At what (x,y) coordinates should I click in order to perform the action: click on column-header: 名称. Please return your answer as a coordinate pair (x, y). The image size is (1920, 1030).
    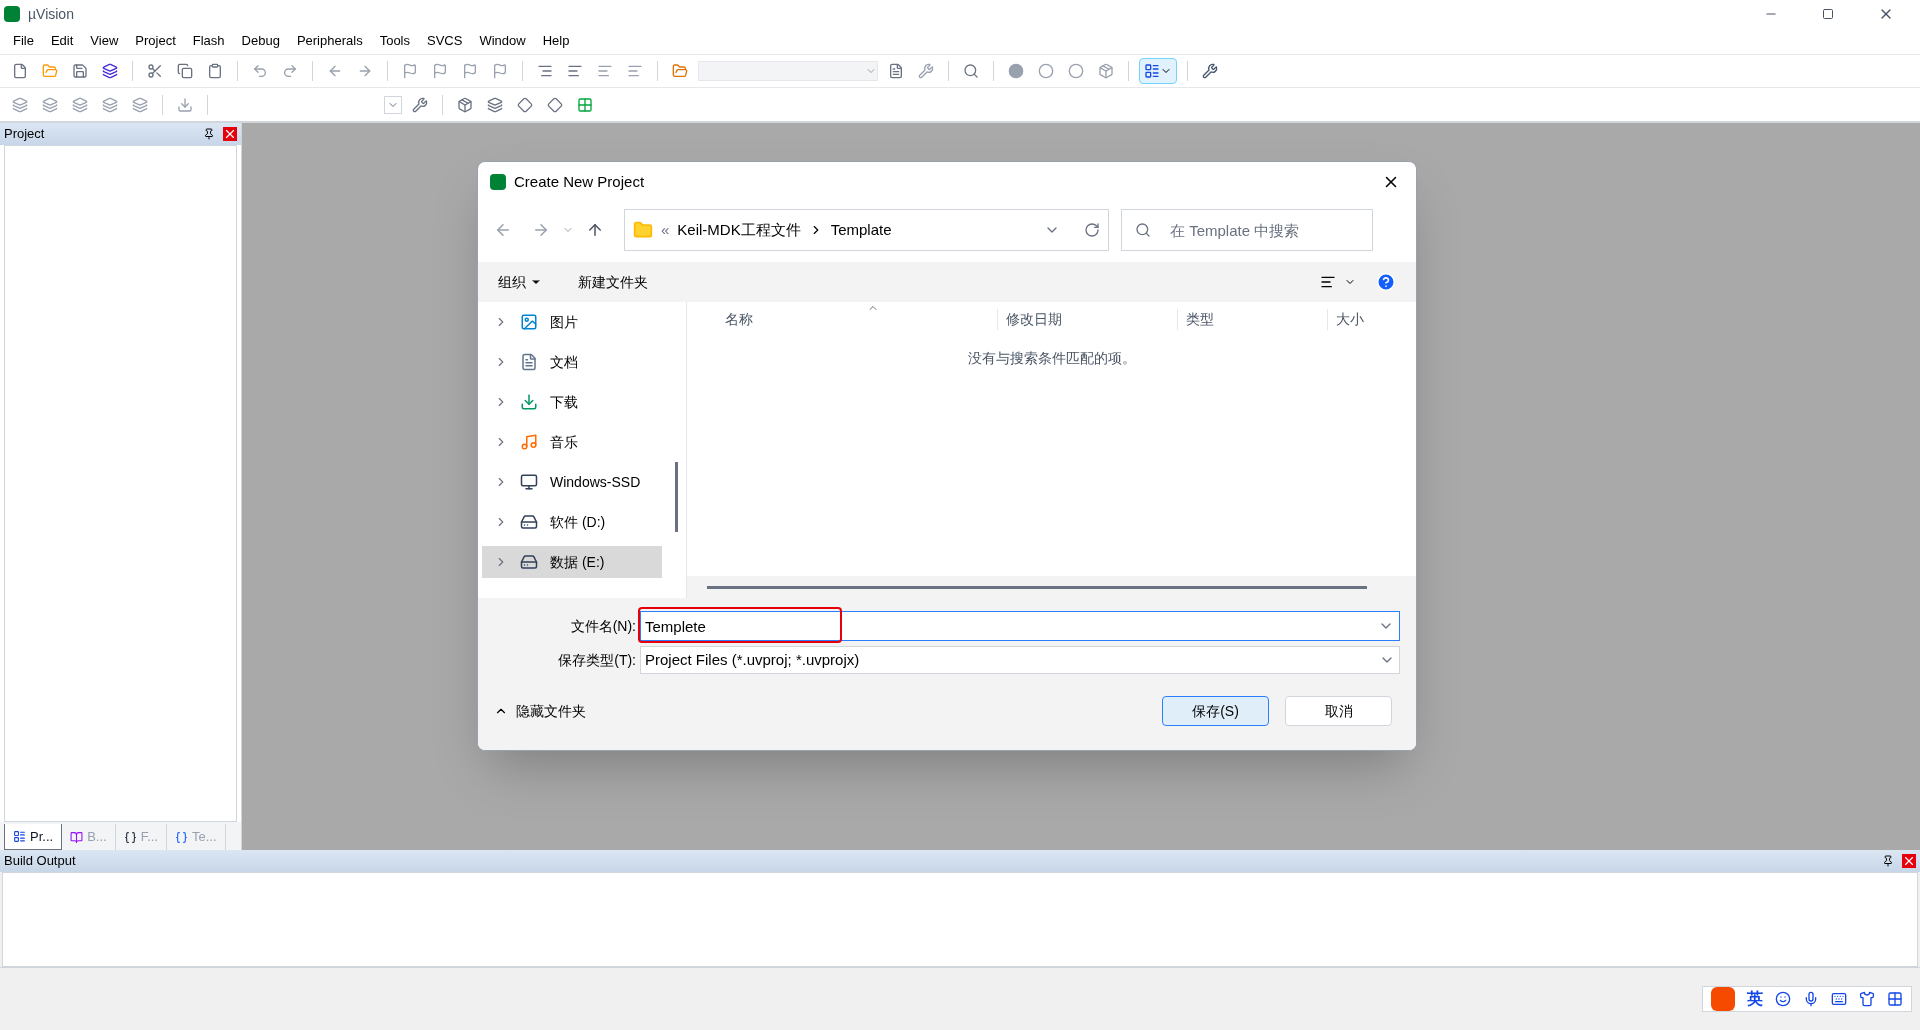
    Looking at the image, I should click on (842, 319).